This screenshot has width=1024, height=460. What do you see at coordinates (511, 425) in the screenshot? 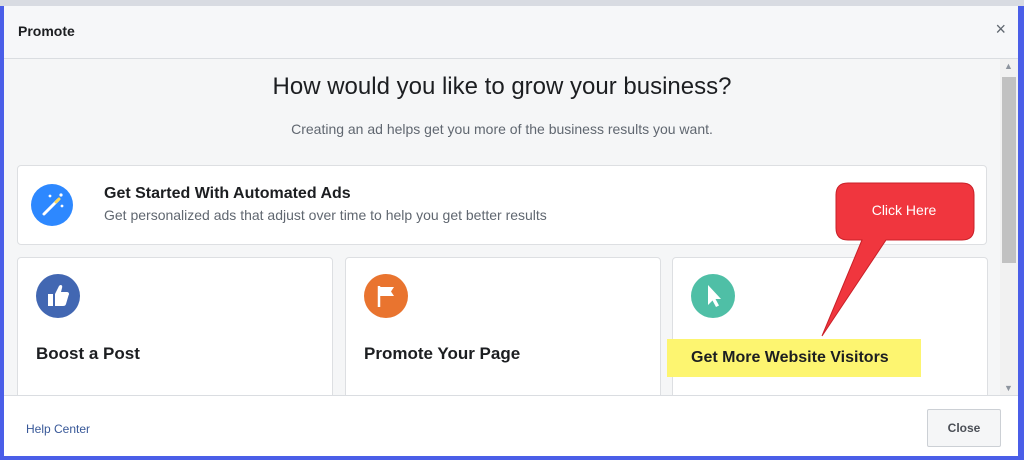
I see `dialog-footer: Help Center Close` at bounding box center [511, 425].